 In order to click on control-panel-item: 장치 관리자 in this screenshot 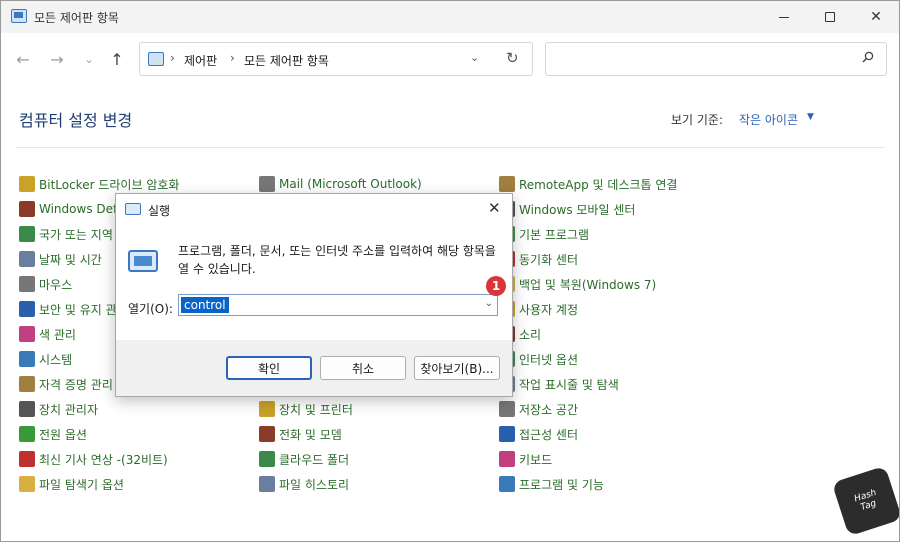, I will do `click(58, 409)`.